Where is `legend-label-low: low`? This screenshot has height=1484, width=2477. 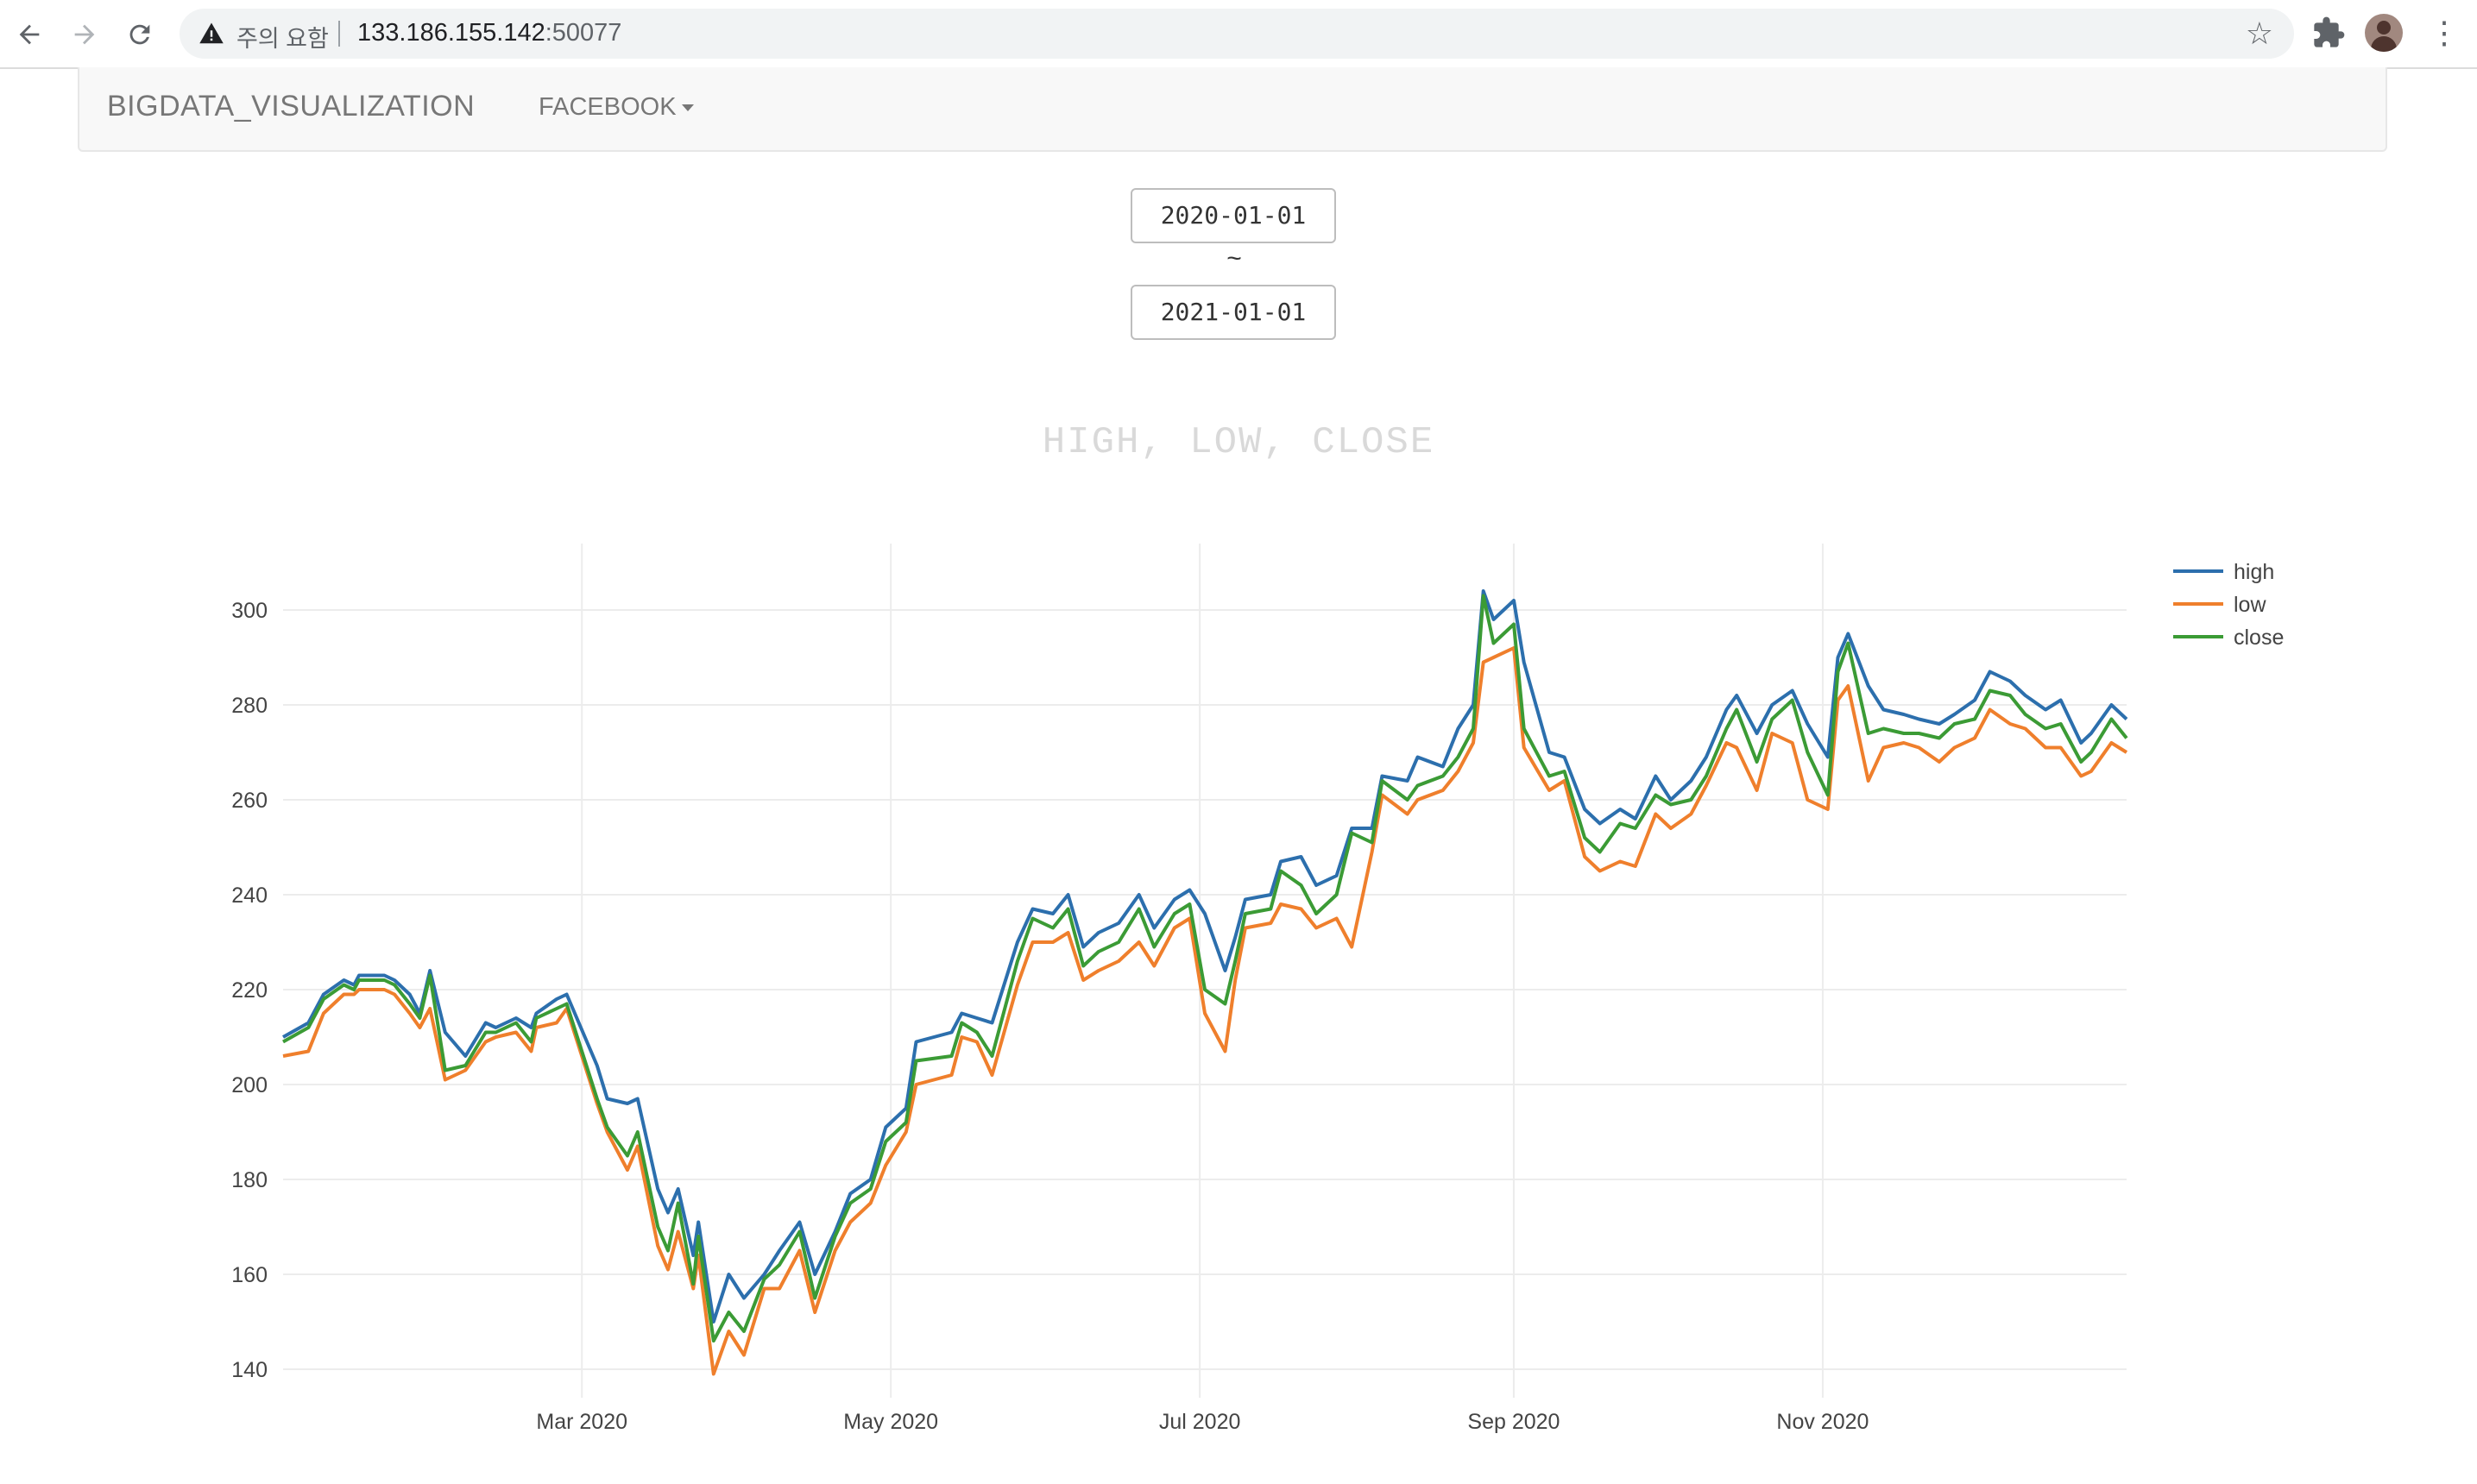 legend-label-low: low is located at coordinates (2250, 605).